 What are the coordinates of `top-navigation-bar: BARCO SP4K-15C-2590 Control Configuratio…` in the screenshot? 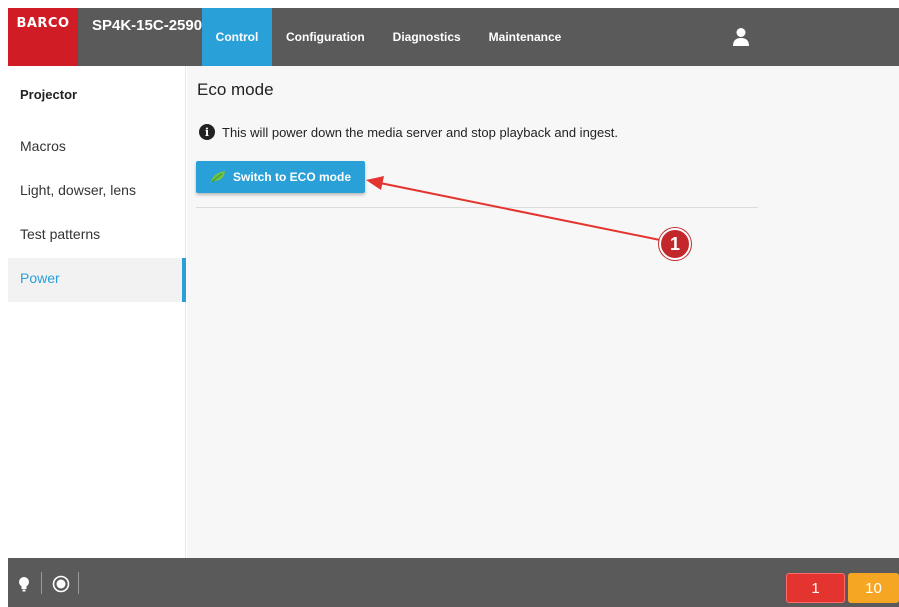 It's located at (453, 37).